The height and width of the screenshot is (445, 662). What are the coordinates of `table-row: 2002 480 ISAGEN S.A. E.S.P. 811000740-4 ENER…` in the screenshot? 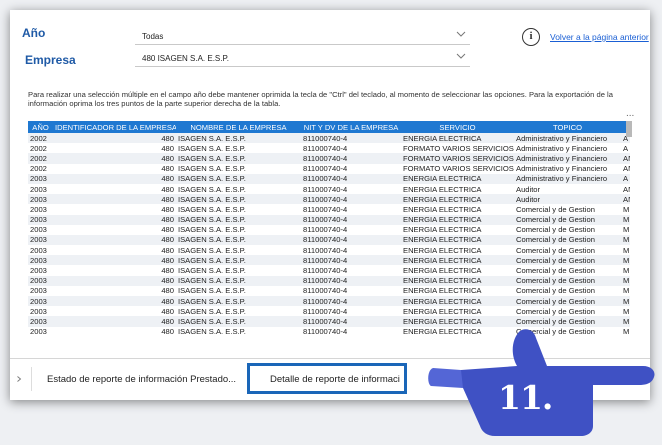 It's located at (329, 138).